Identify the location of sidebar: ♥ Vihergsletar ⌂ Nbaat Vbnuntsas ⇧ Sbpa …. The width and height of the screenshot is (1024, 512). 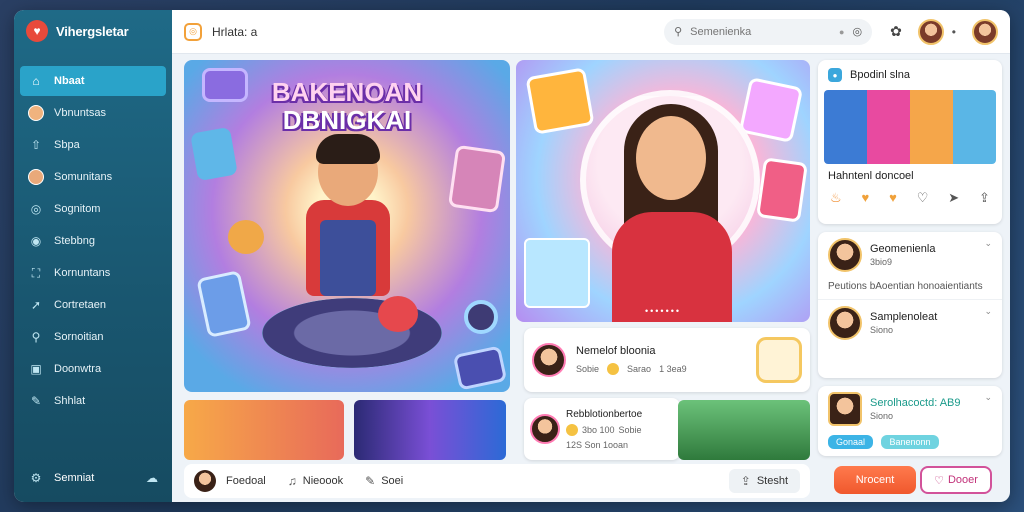
(93, 256).